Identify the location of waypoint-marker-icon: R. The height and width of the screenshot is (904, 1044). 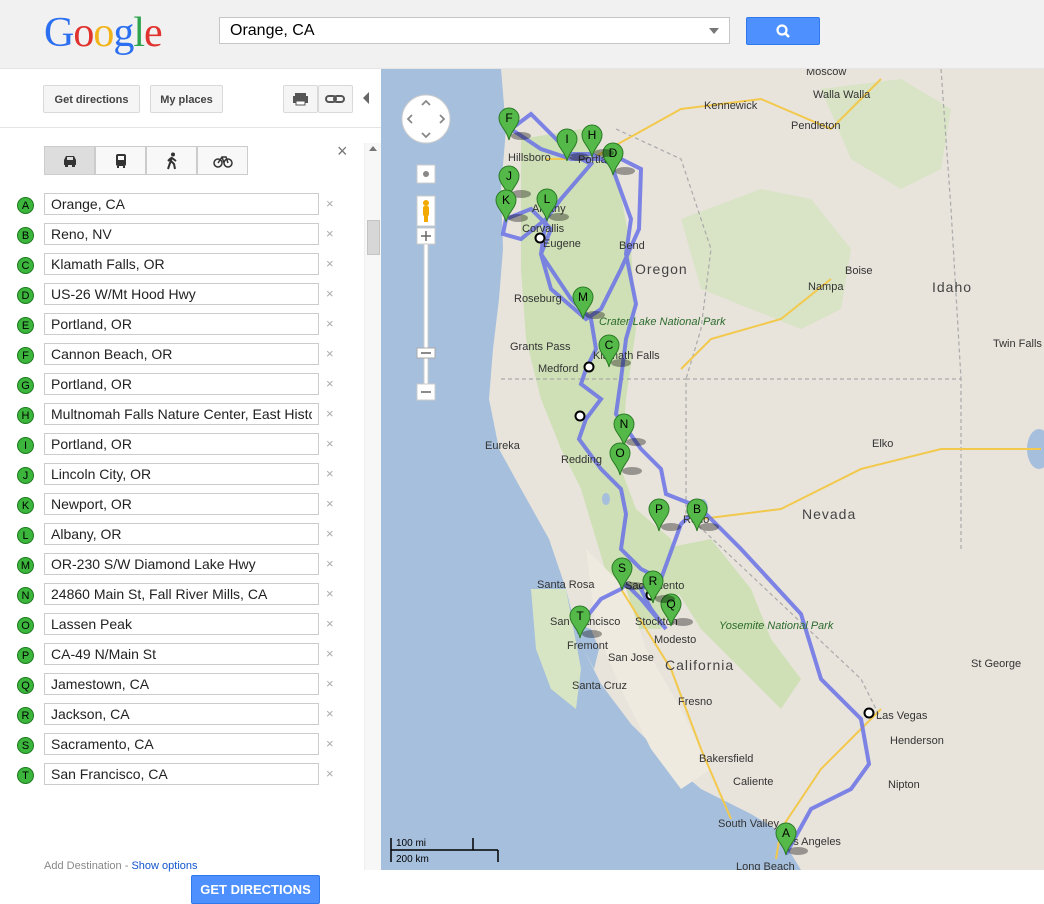
(25, 715).